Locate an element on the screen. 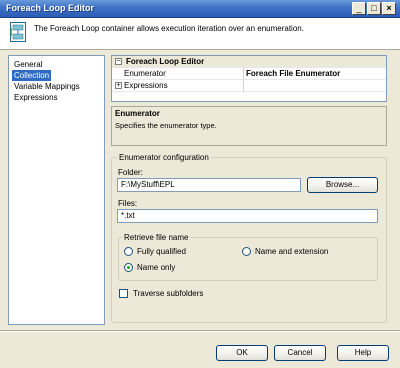  grid-row-expressions: + Expressions is located at coordinates (249, 86).